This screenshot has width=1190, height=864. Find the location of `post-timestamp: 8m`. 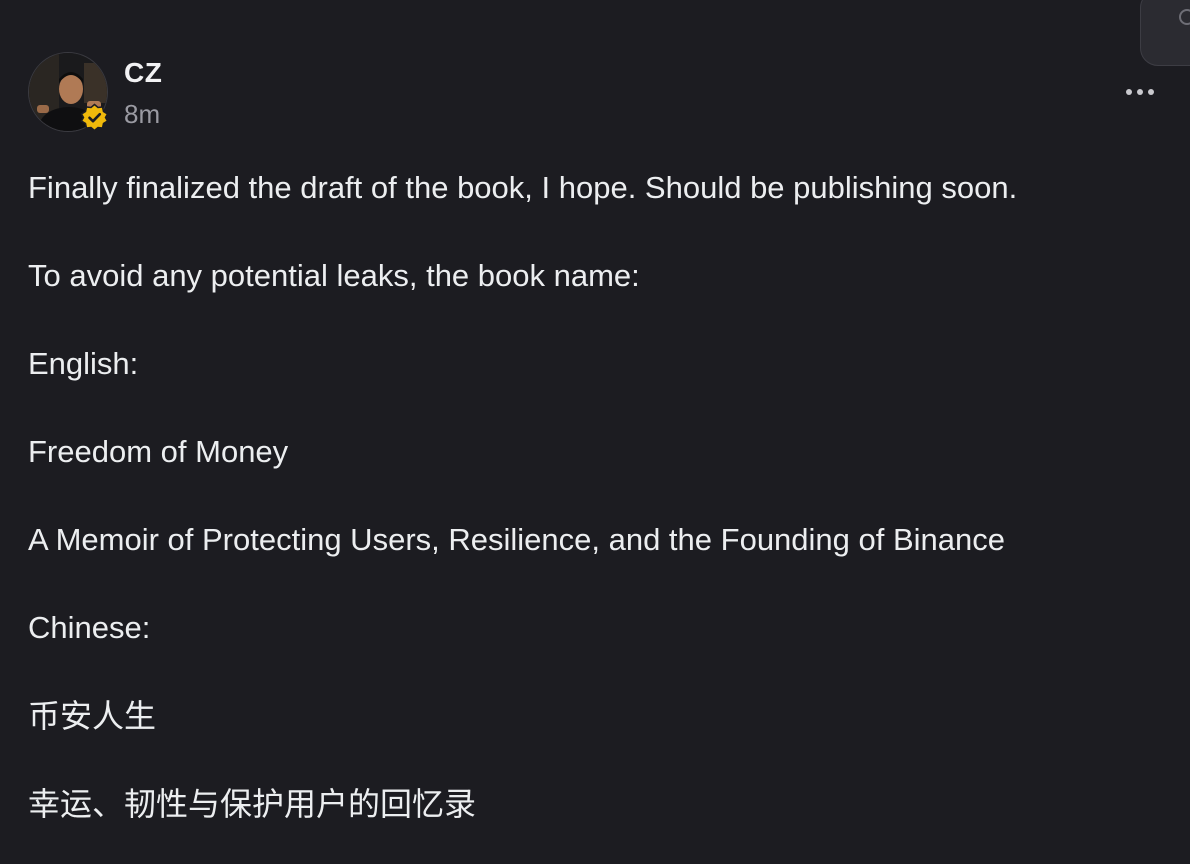

post-timestamp: 8m is located at coordinates (142, 114).